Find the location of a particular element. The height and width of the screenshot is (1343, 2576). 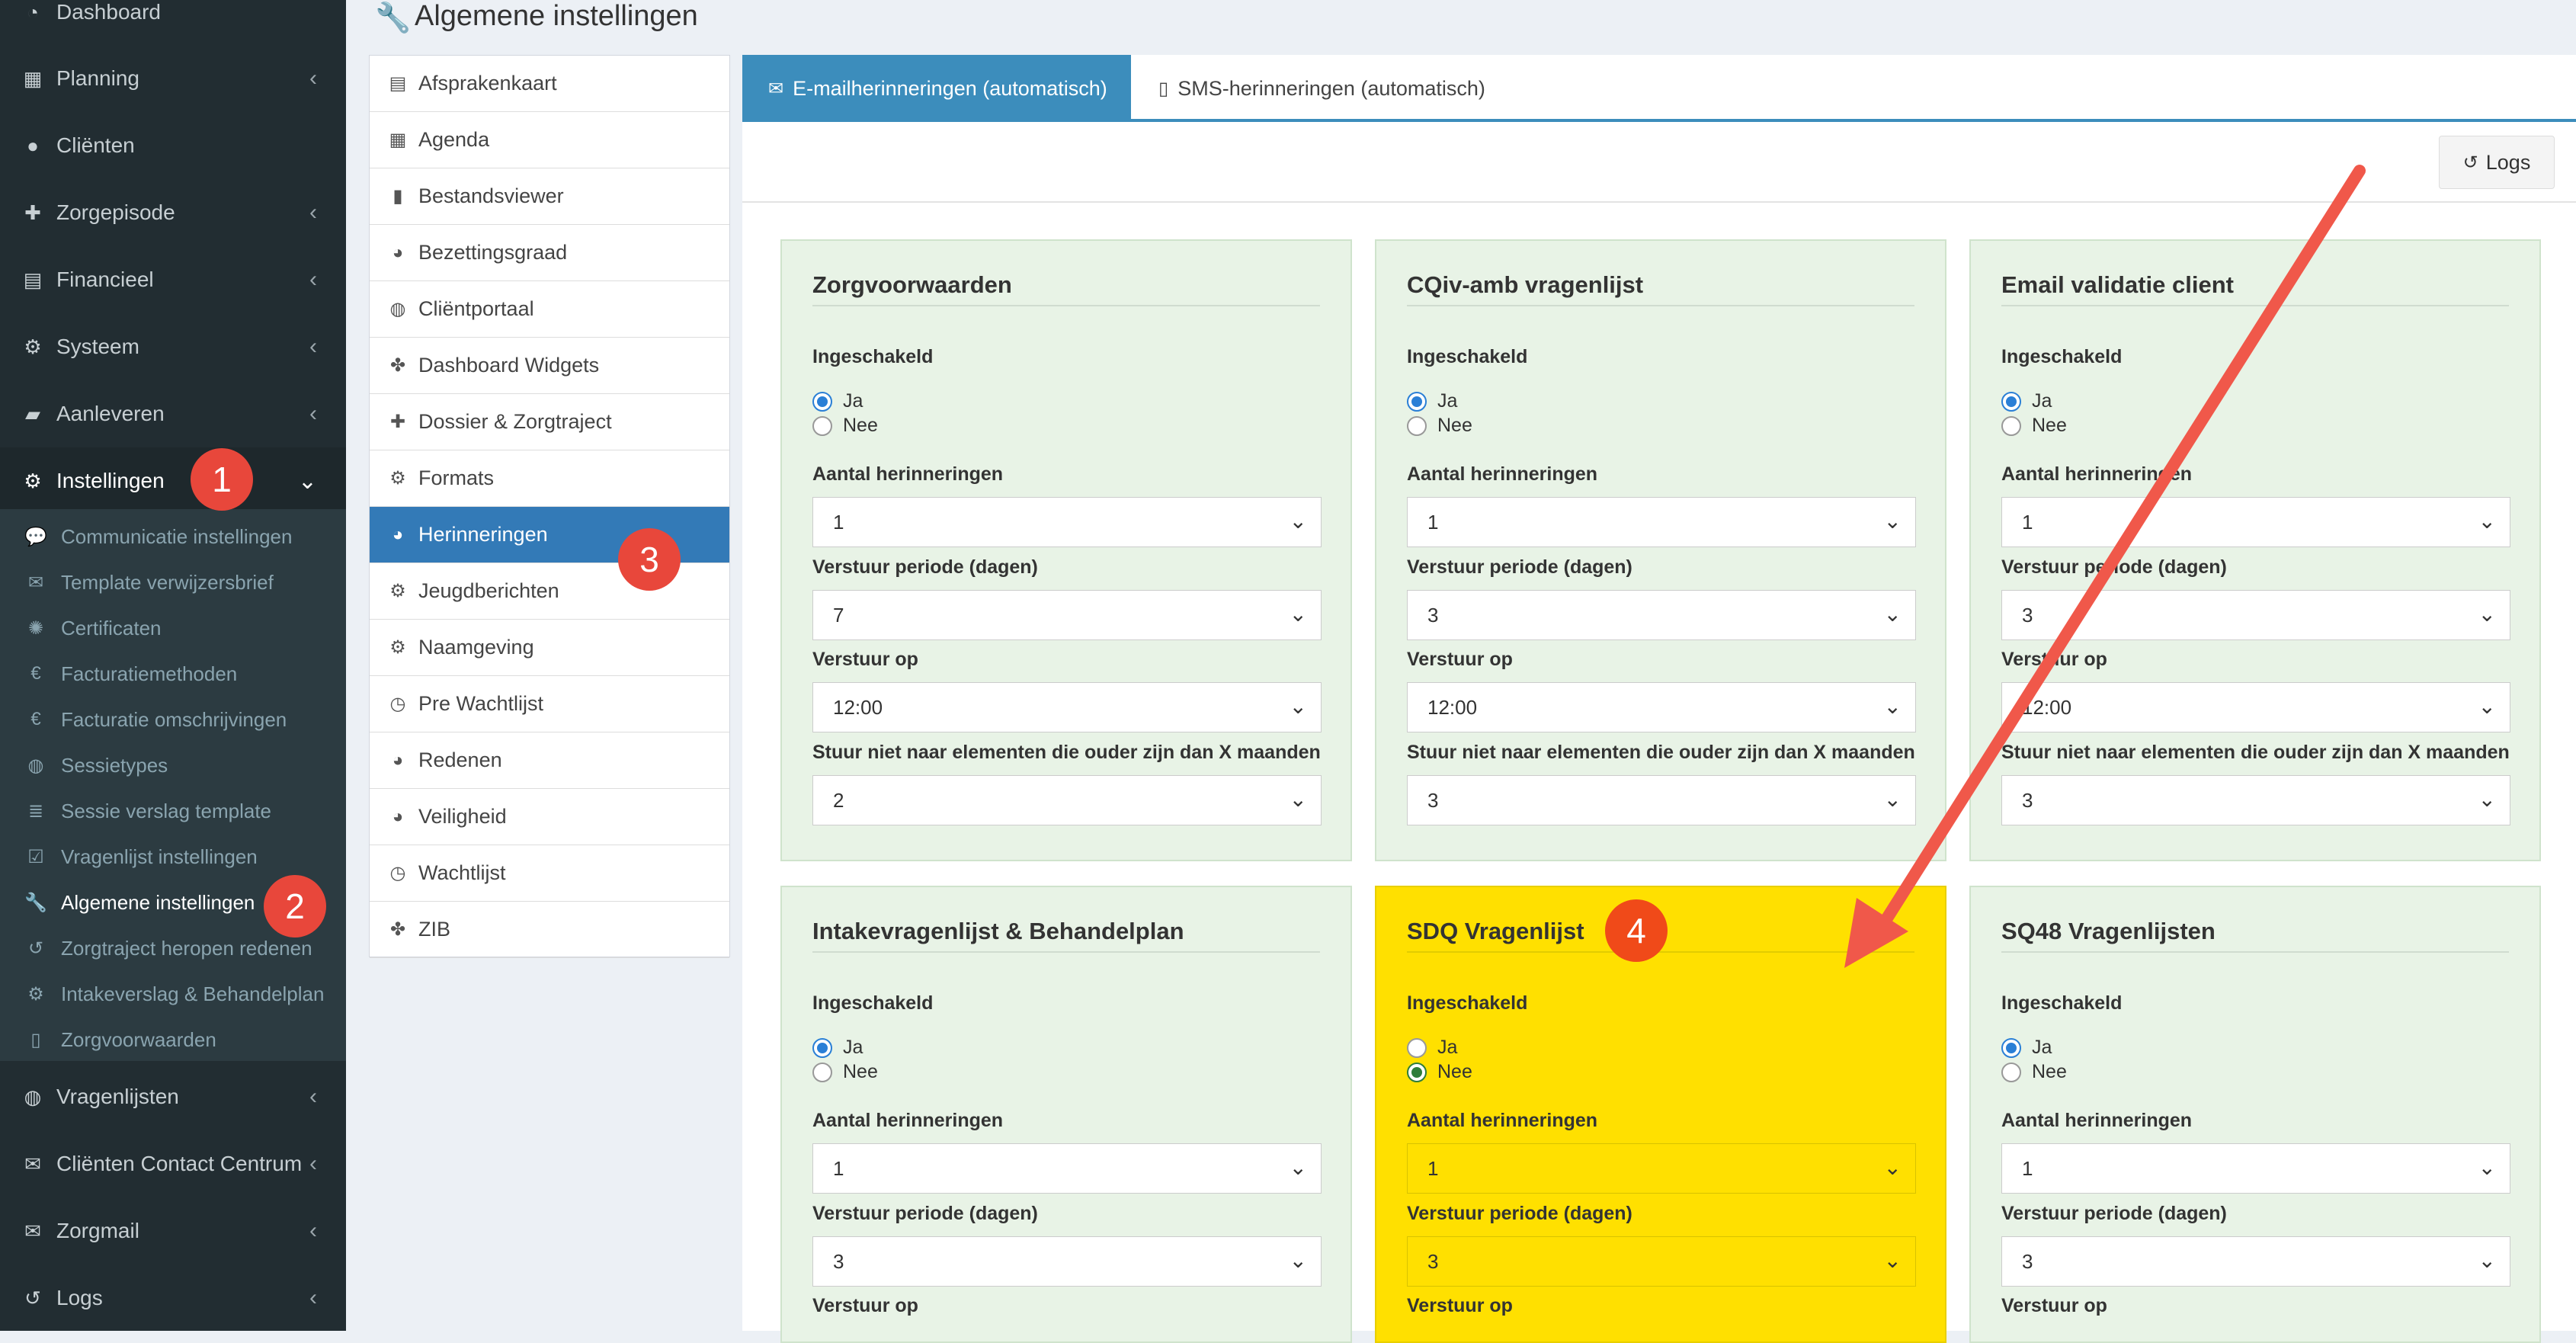

list-item-dossier-zorgtraject: ✚ Dossier & Zorgtraject is located at coordinates (549, 422).